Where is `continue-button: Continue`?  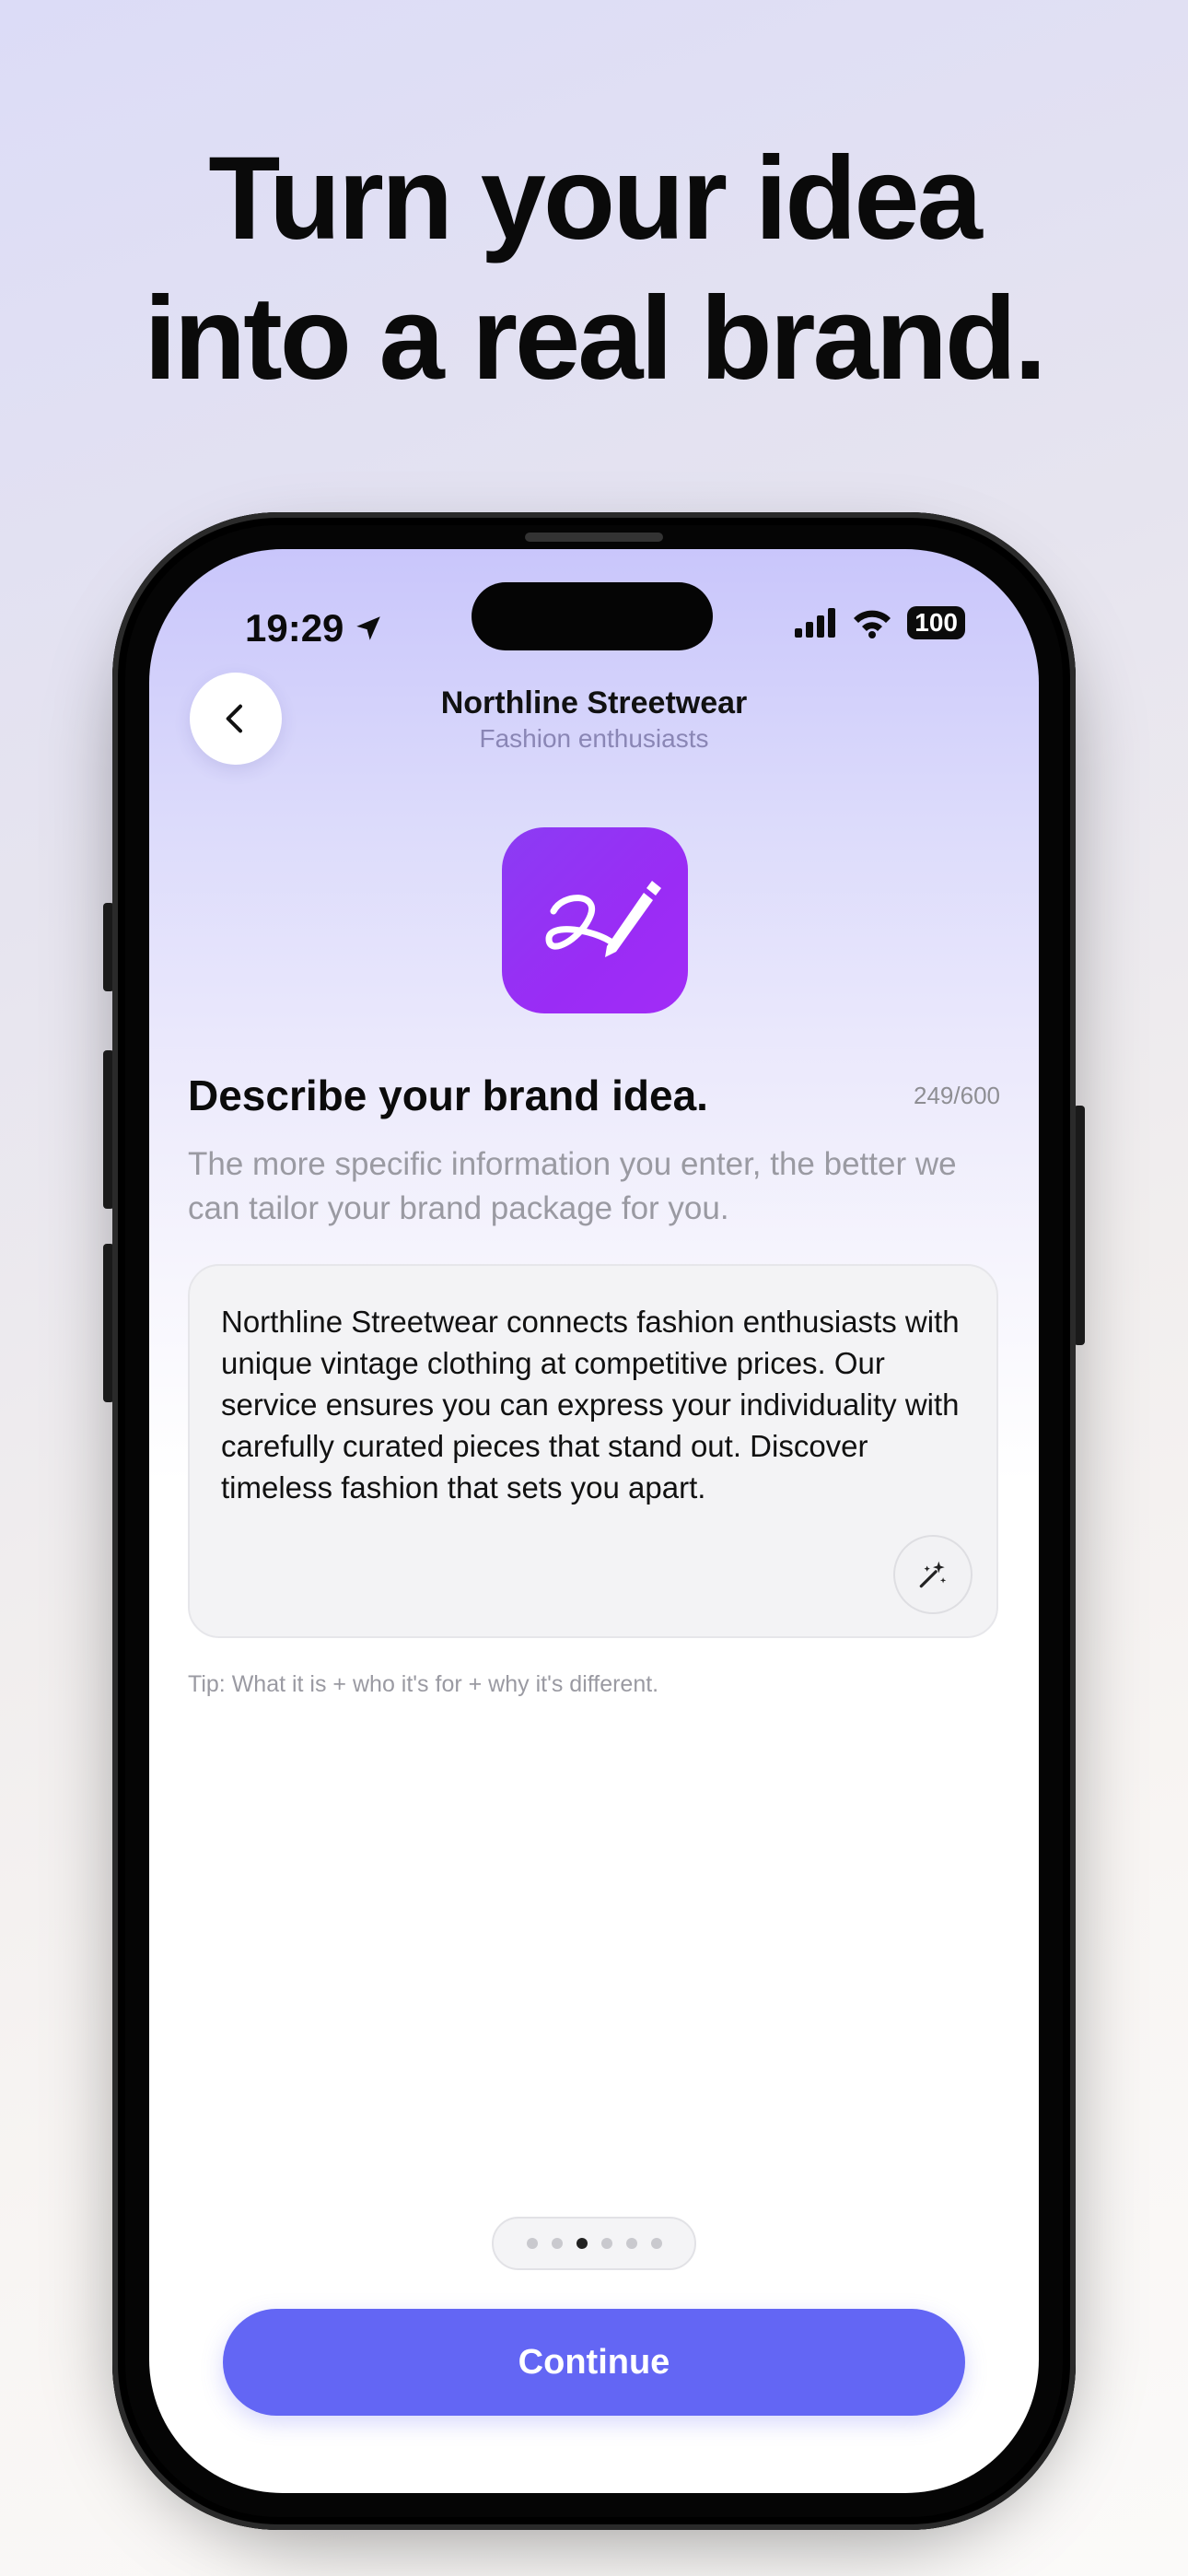 continue-button: Continue is located at coordinates (594, 2362).